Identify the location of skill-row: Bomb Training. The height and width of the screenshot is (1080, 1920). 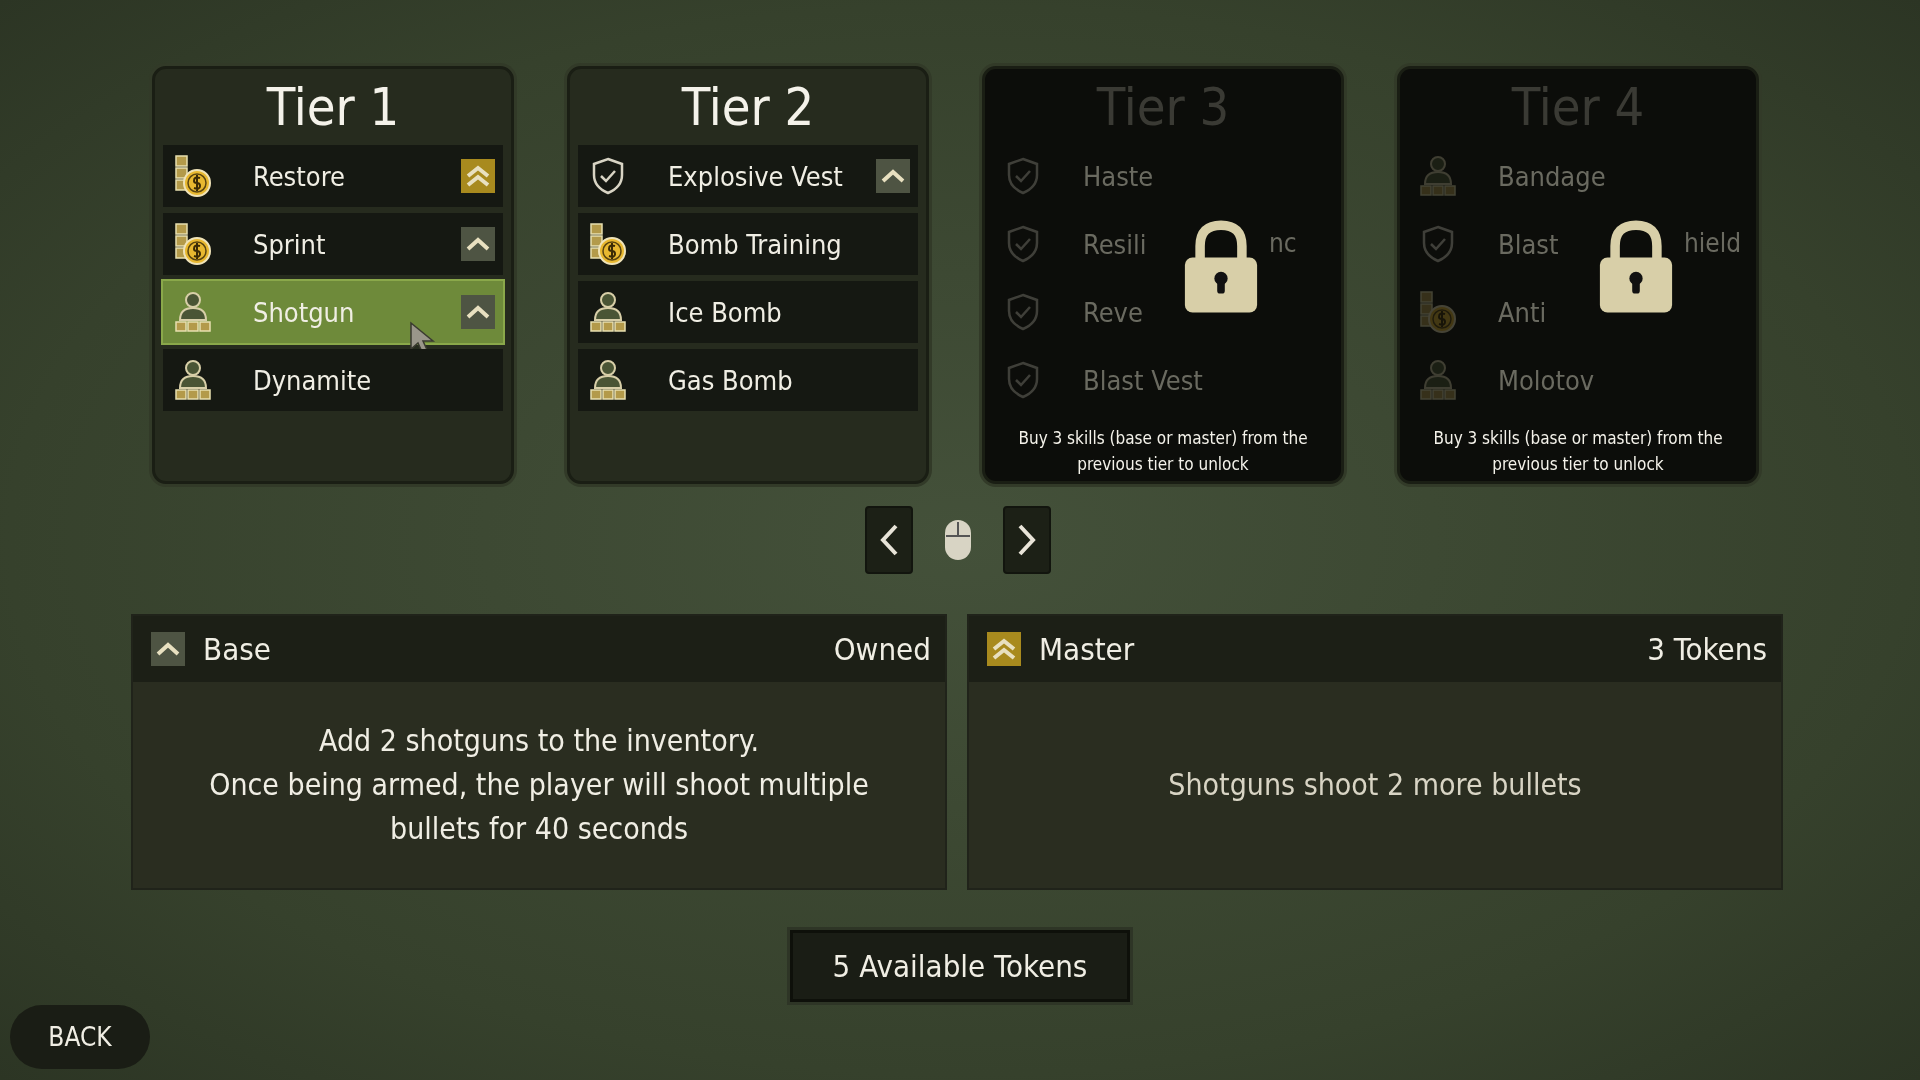
(748, 244).